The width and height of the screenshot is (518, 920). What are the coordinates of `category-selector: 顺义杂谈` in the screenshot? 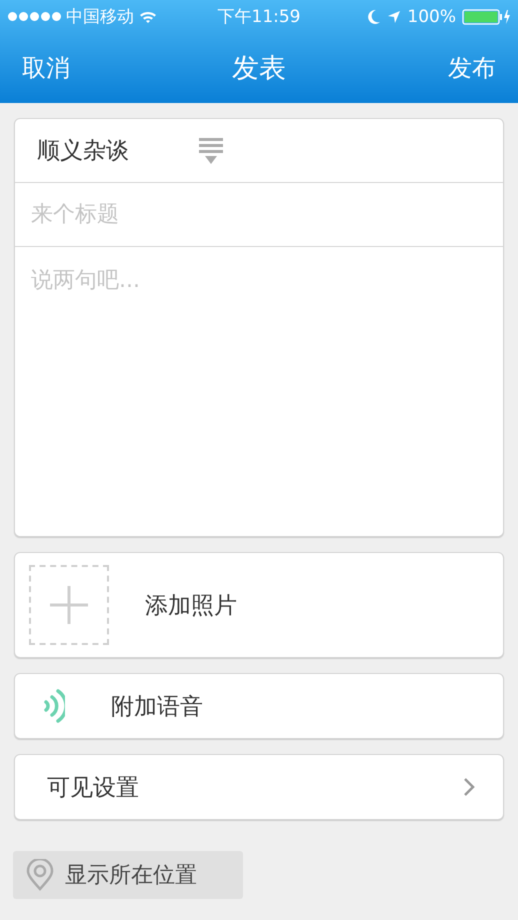 It's located at (83, 150).